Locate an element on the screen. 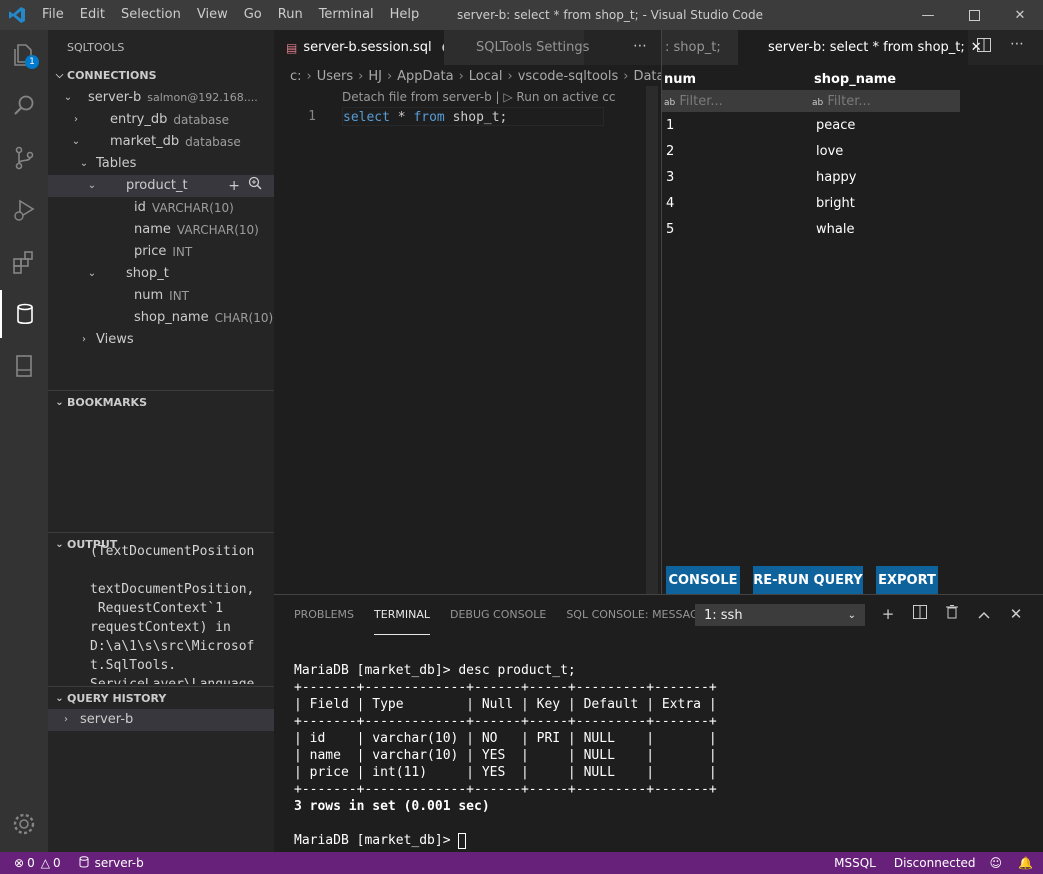  close-icon: ✕ is located at coordinates (1020, 15).